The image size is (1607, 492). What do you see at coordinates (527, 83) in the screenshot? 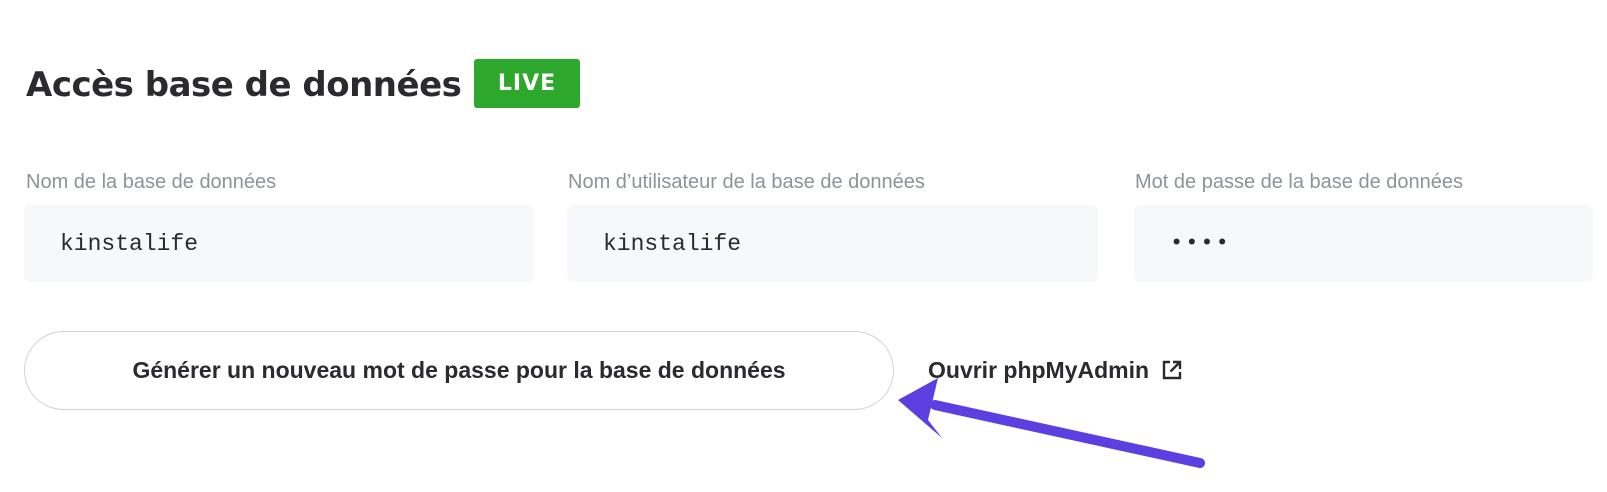
I see `live-status-badge: LIVE` at bounding box center [527, 83].